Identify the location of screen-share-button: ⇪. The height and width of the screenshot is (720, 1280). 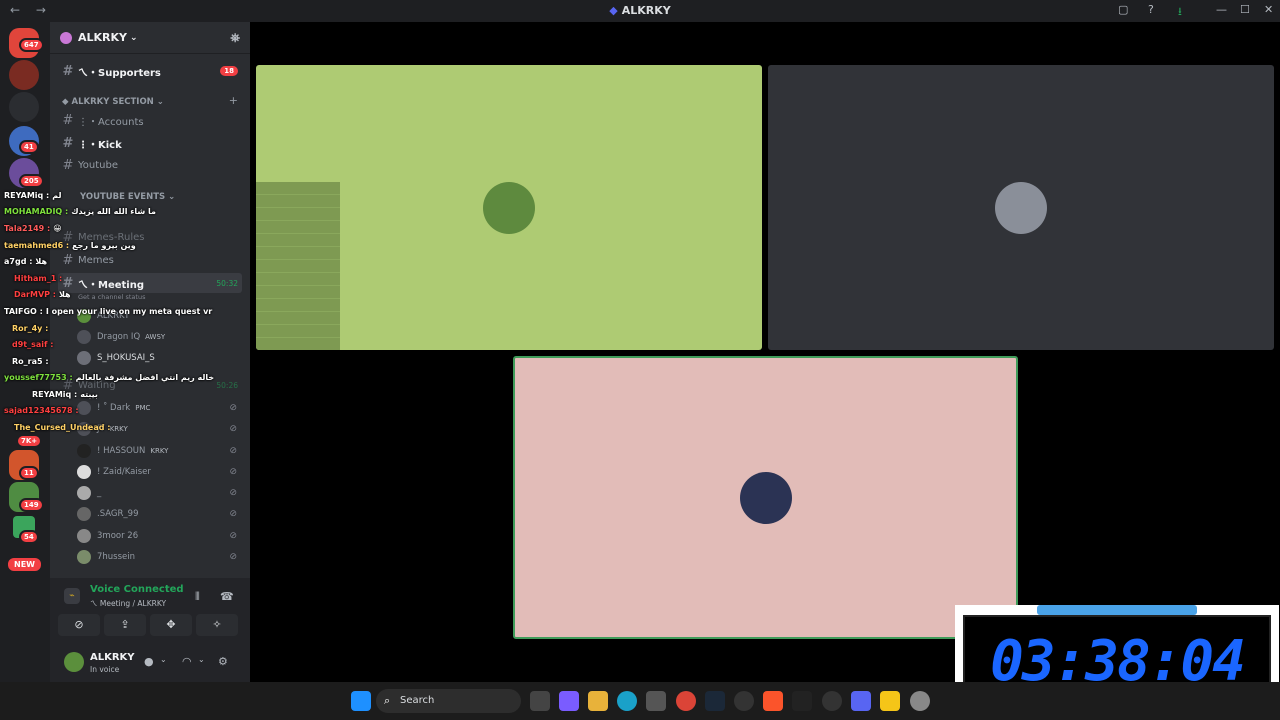
(125, 625).